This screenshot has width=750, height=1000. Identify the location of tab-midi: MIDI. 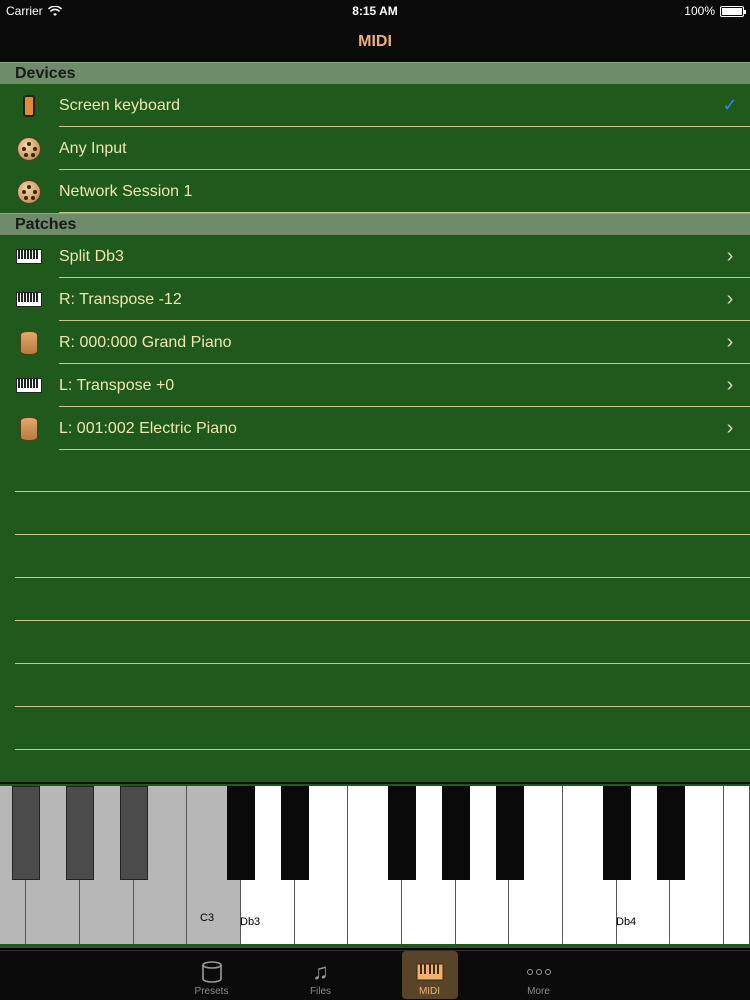
(429, 975).